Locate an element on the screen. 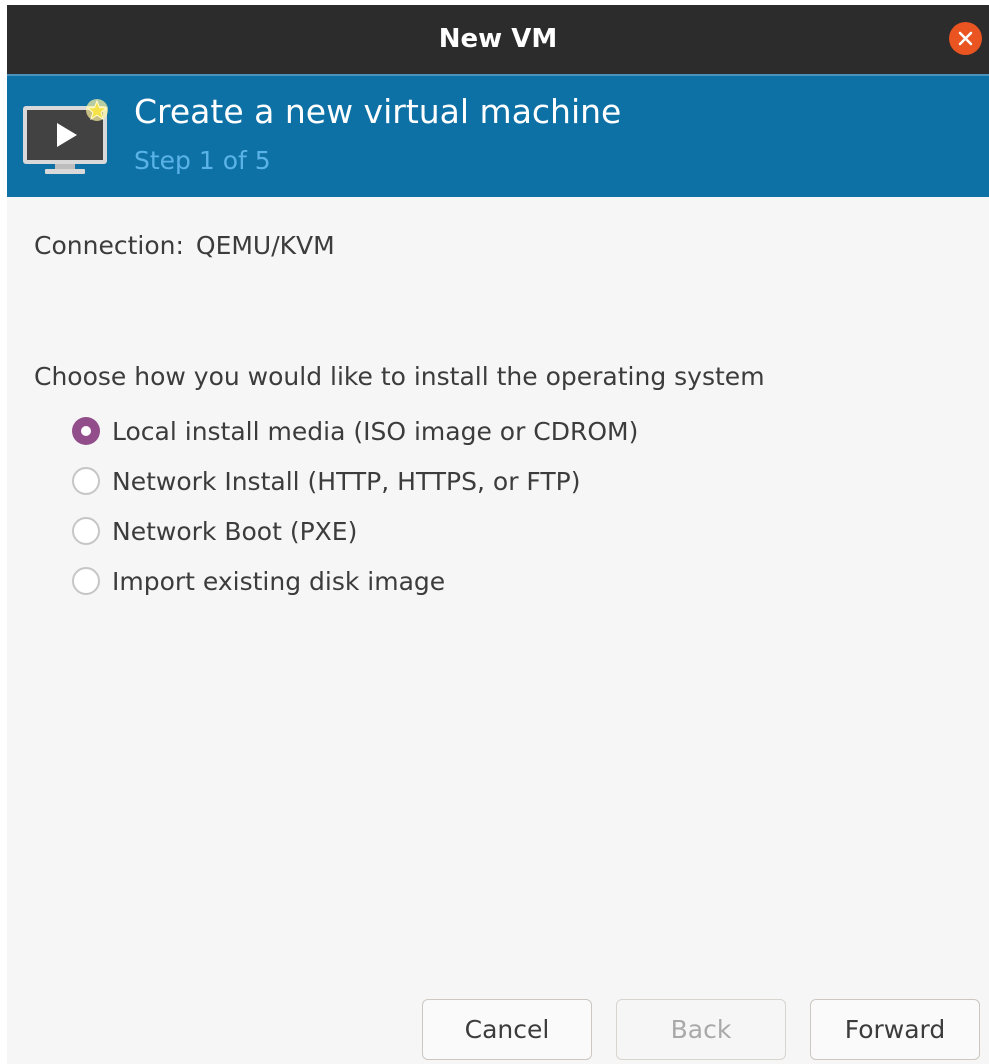  title-bar: New VM is located at coordinates (498, 39).